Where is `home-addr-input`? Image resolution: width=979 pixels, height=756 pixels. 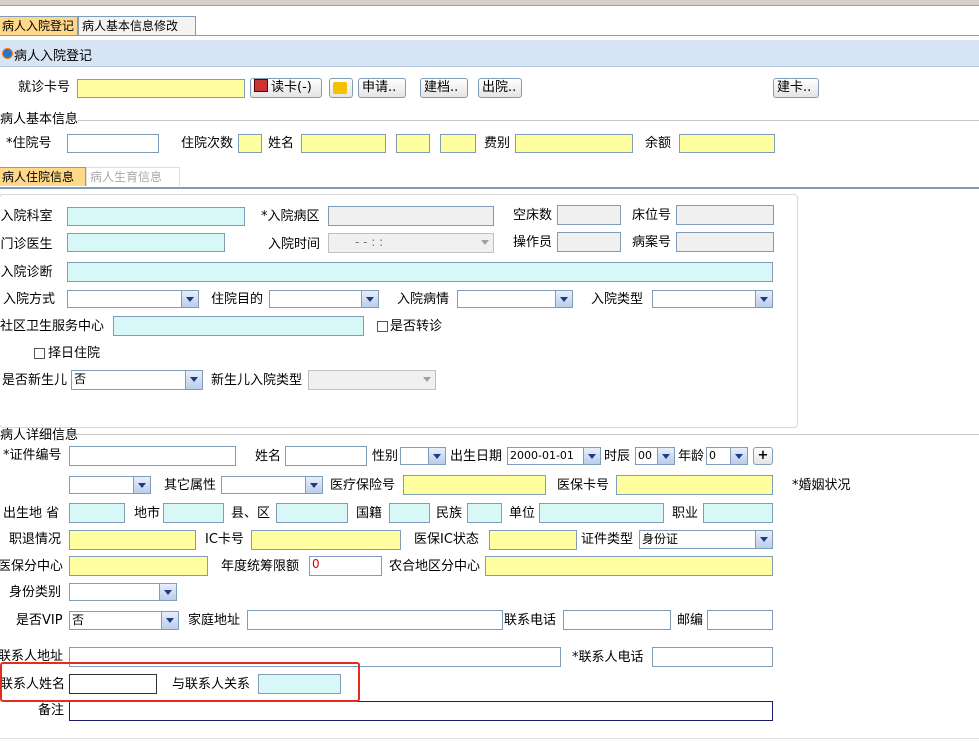
home-addr-input is located at coordinates (375, 620).